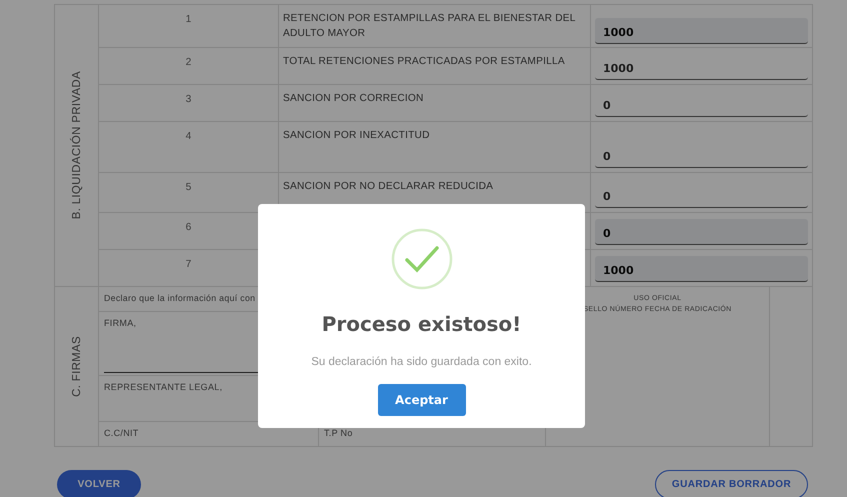 The height and width of the screenshot is (497, 847). Describe the element at coordinates (99, 483) in the screenshot. I see `back-button: VOLVER` at that location.